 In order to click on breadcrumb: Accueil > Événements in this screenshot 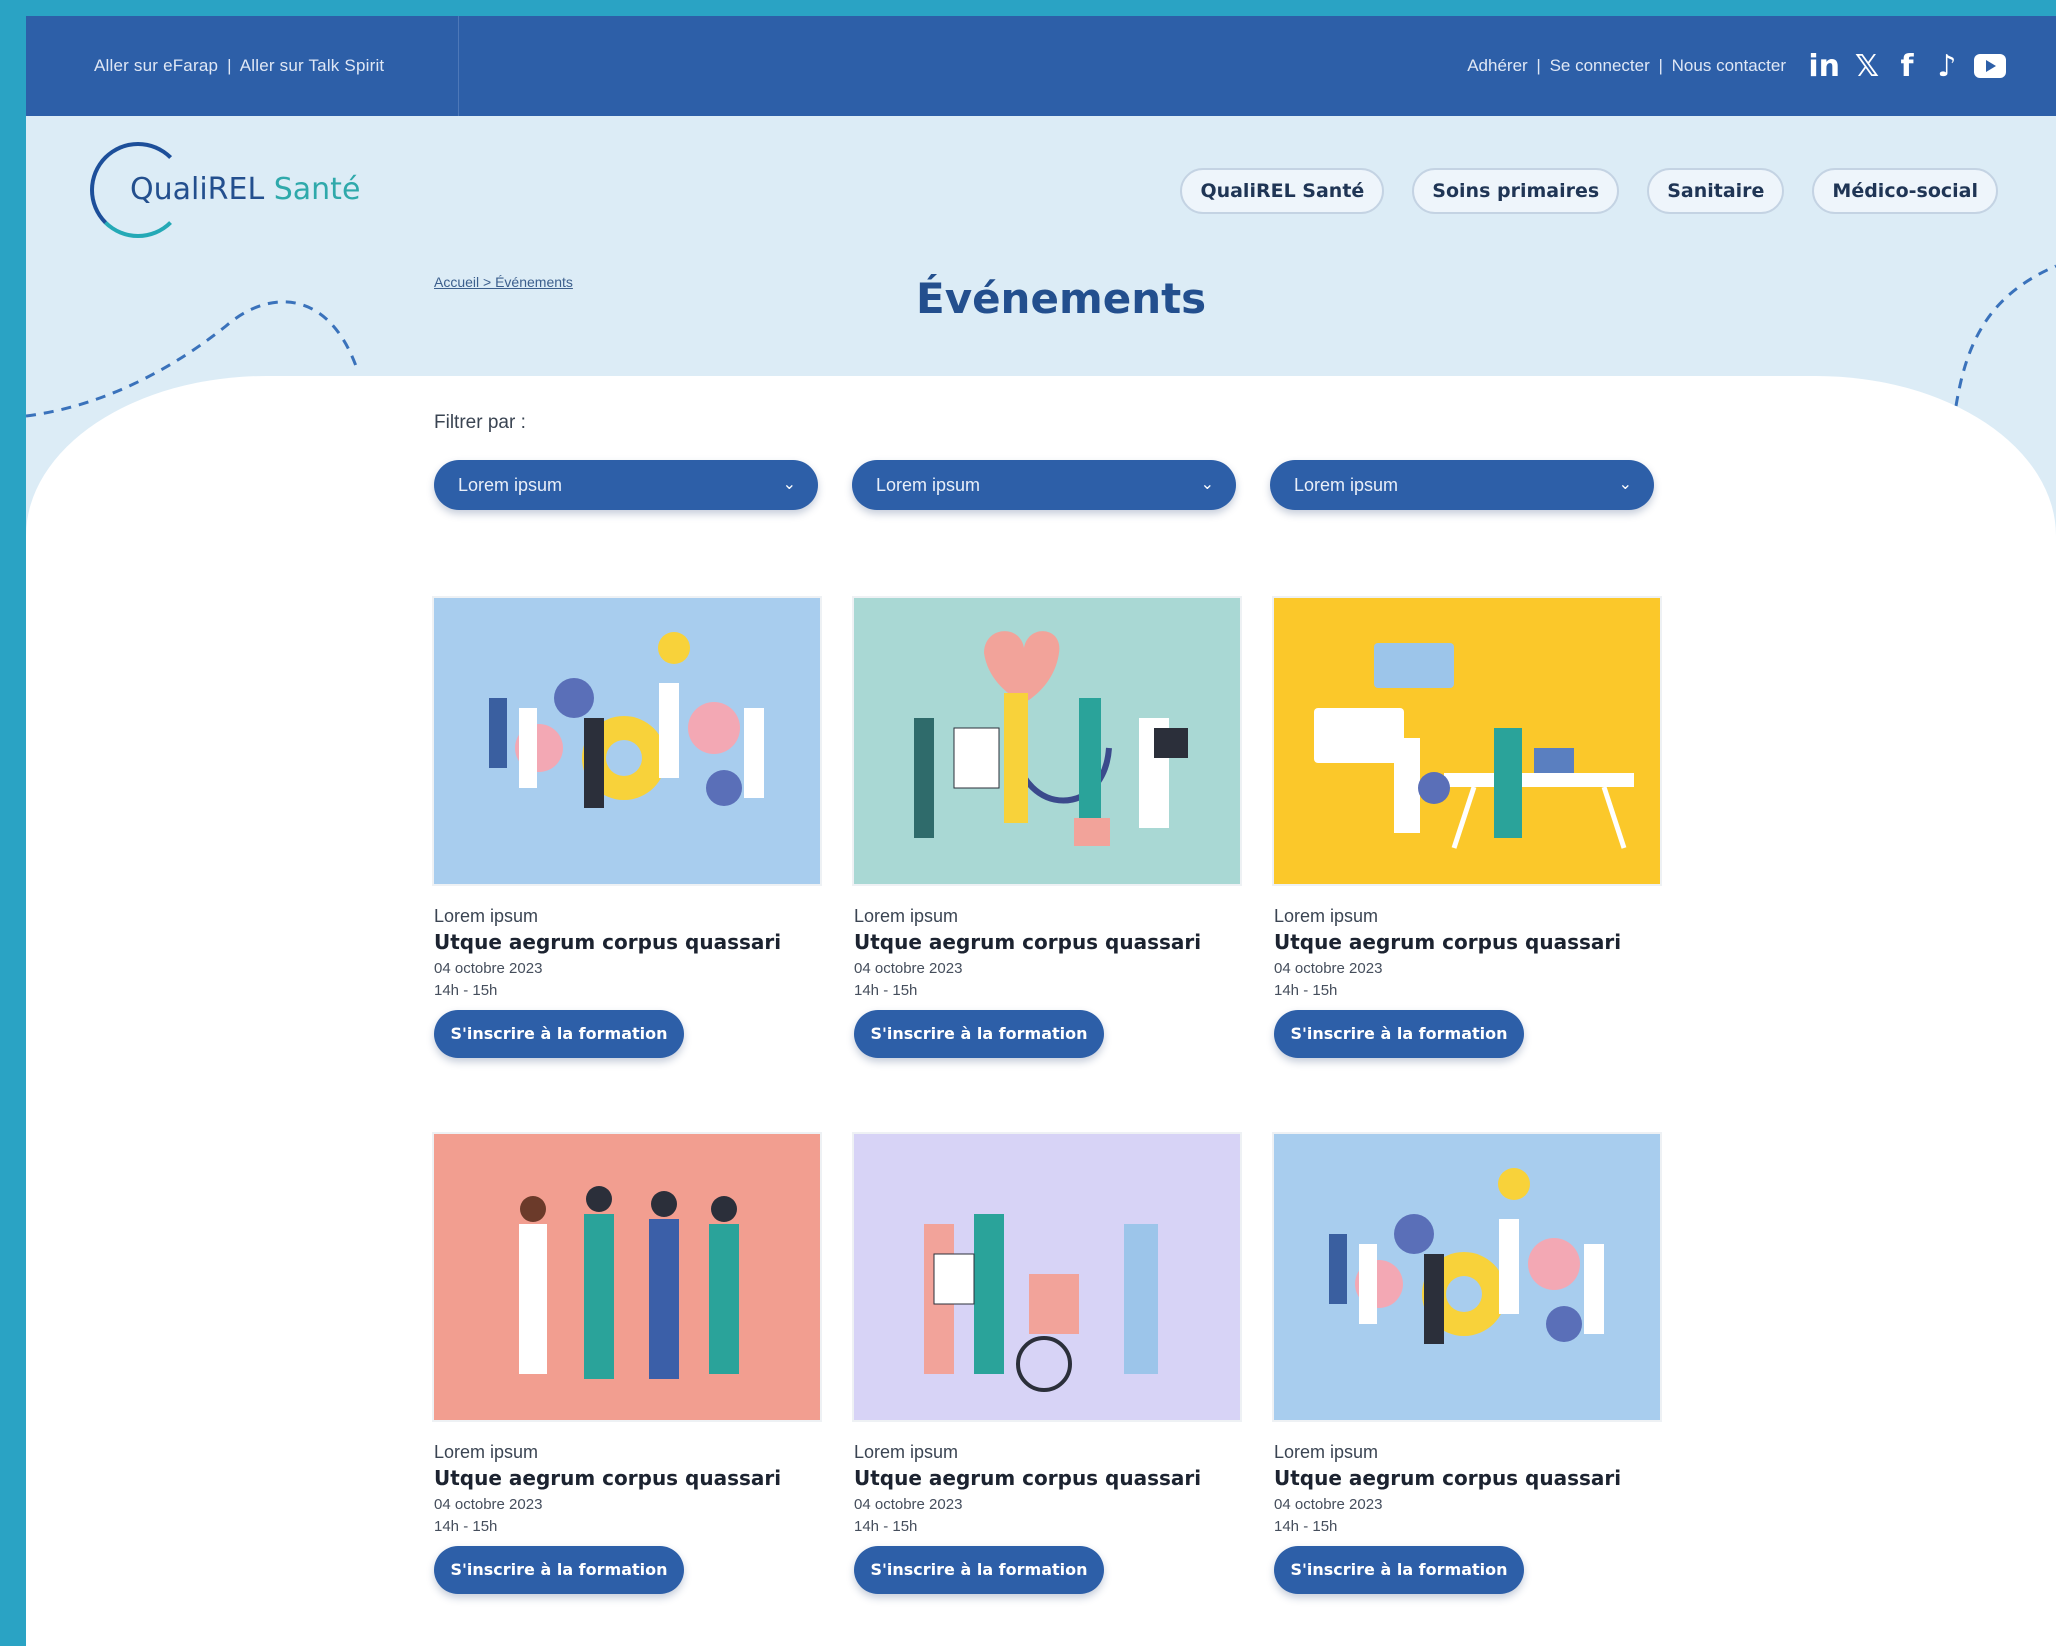, I will do `click(503, 282)`.